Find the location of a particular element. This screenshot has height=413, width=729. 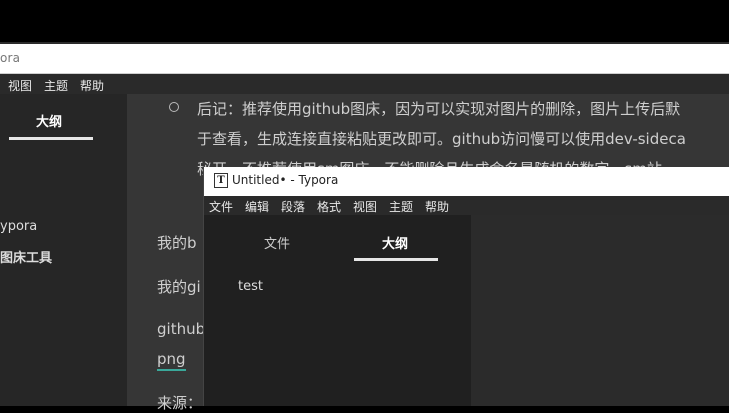

background-sidebar: 大纲 ypora 图床工具 is located at coordinates (63, 250).